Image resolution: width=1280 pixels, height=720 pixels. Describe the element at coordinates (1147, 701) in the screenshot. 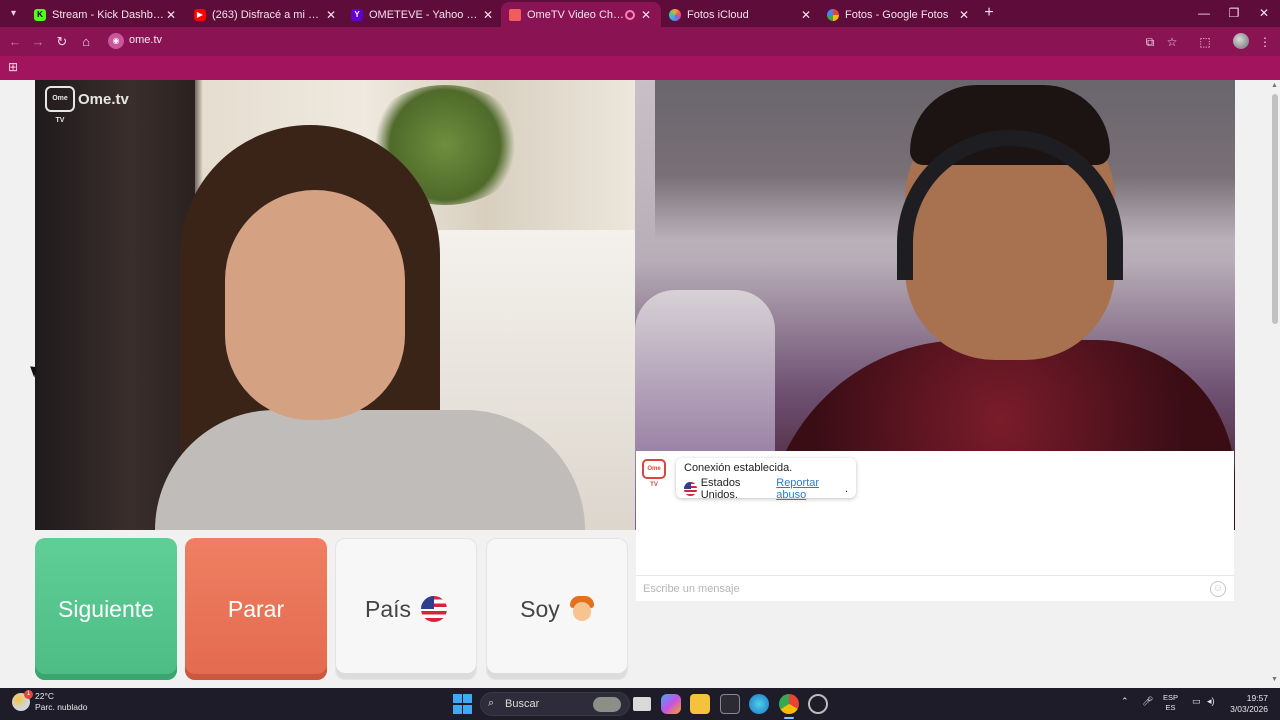

I see `microphone-icon: 🎤︎` at that location.